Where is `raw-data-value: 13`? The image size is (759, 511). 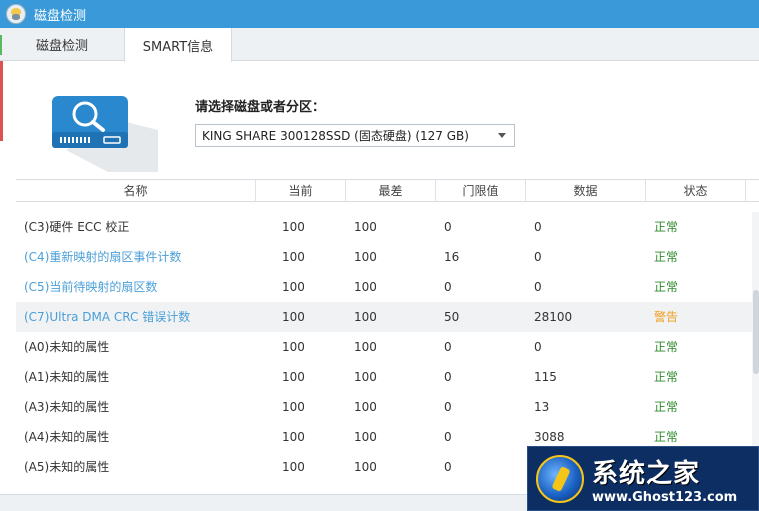
raw-data-value: 13 is located at coordinates (542, 407).